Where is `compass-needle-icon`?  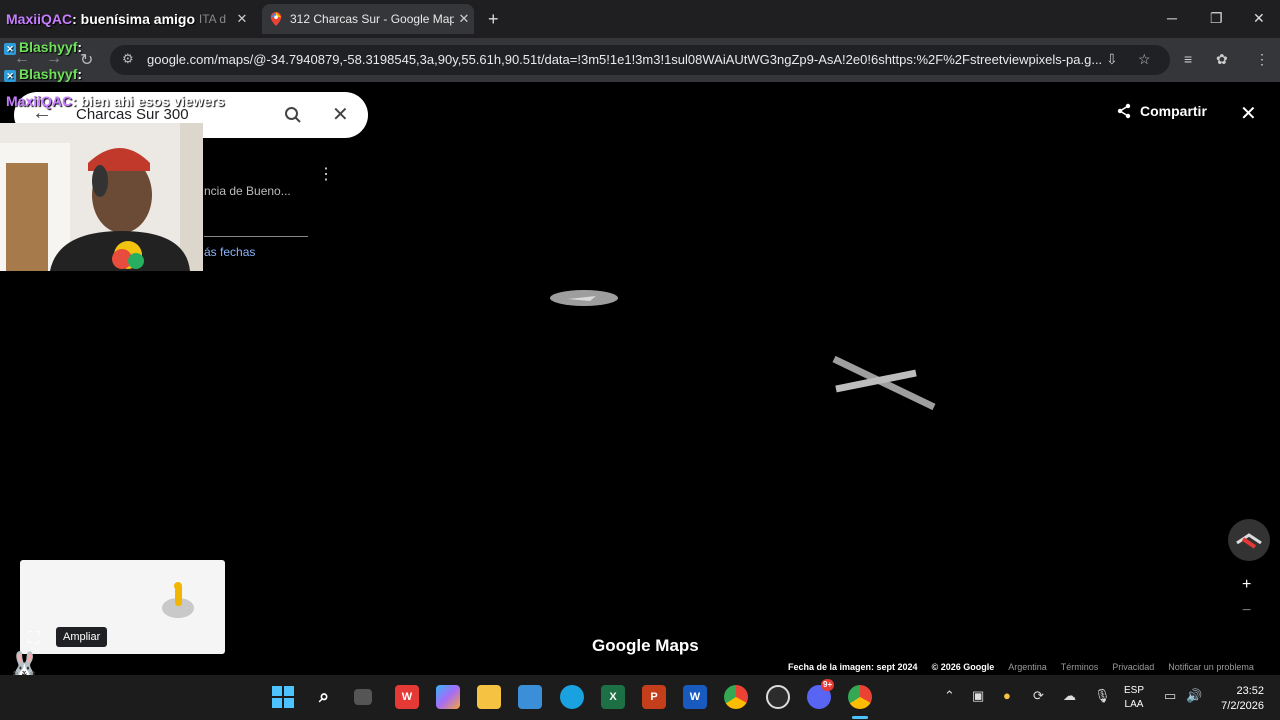 compass-needle-icon is located at coordinates (1249, 541).